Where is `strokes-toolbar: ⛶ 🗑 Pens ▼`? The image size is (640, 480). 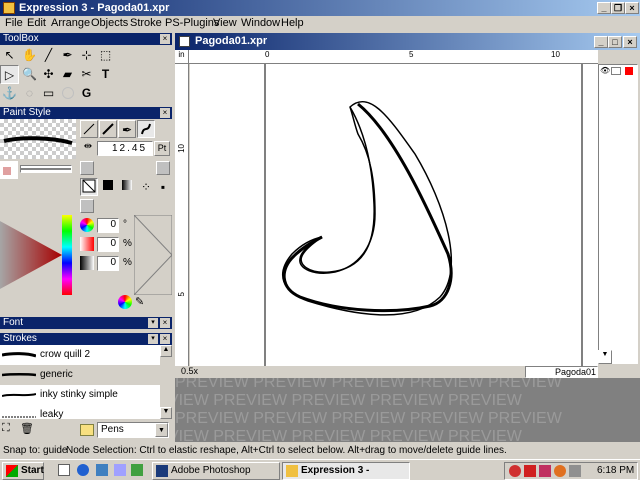
strokes-toolbar: ⛶ 🗑 Pens ▼ is located at coordinates (86, 431).